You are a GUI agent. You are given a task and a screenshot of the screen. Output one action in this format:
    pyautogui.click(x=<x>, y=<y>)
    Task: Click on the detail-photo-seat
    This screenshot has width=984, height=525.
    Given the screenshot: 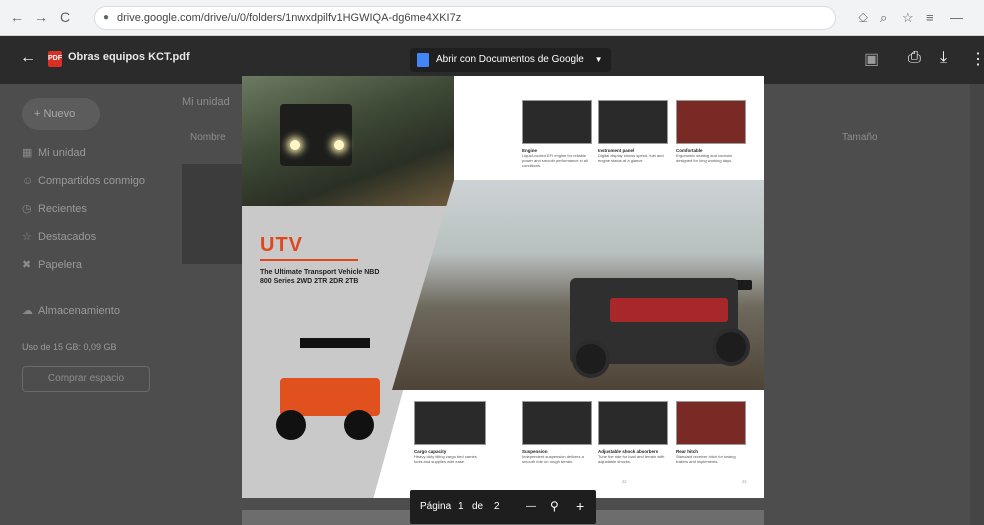 What is the action you would take?
    pyautogui.click(x=711, y=122)
    